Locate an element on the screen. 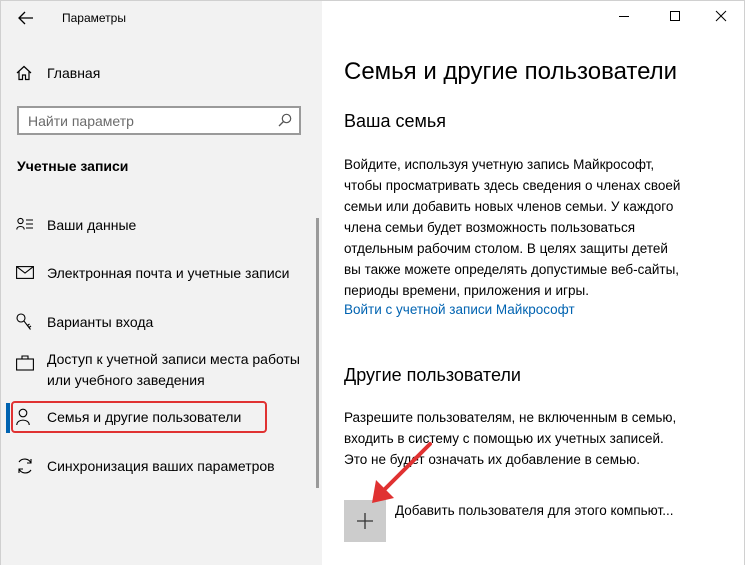  sidebar-item-email-accounts: Электронная почта и учетные записи is located at coordinates (166, 274).